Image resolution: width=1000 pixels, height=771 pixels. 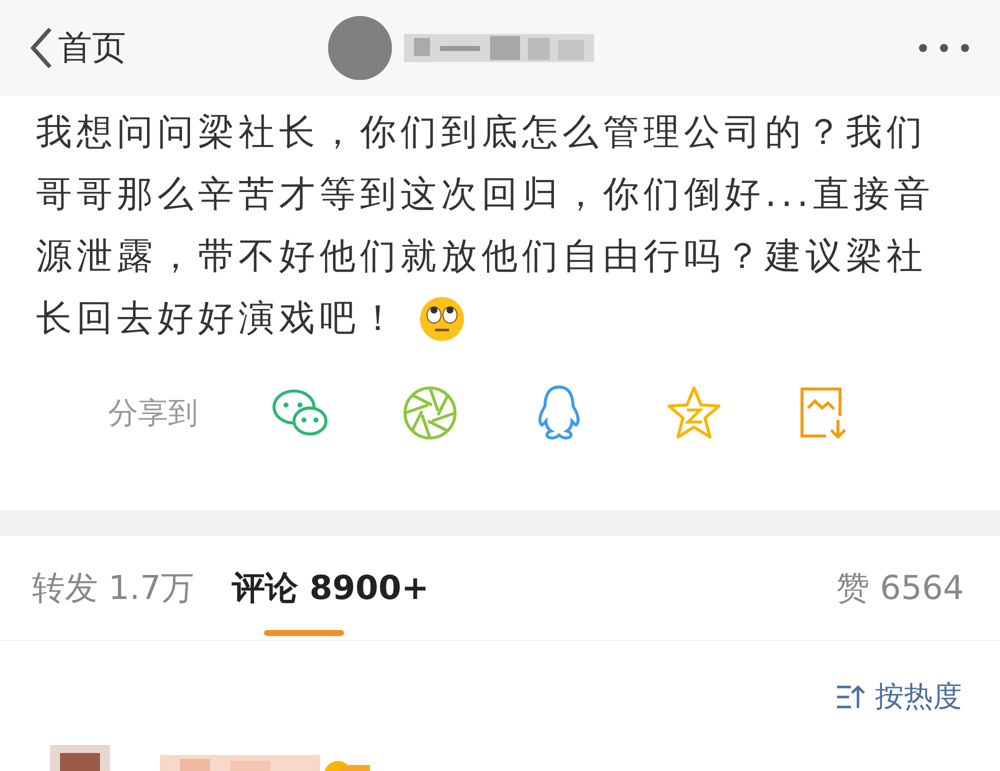 What do you see at coordinates (218, 319) in the screenshot?
I see `post-text-line: 长回去好好演戏吧！` at bounding box center [218, 319].